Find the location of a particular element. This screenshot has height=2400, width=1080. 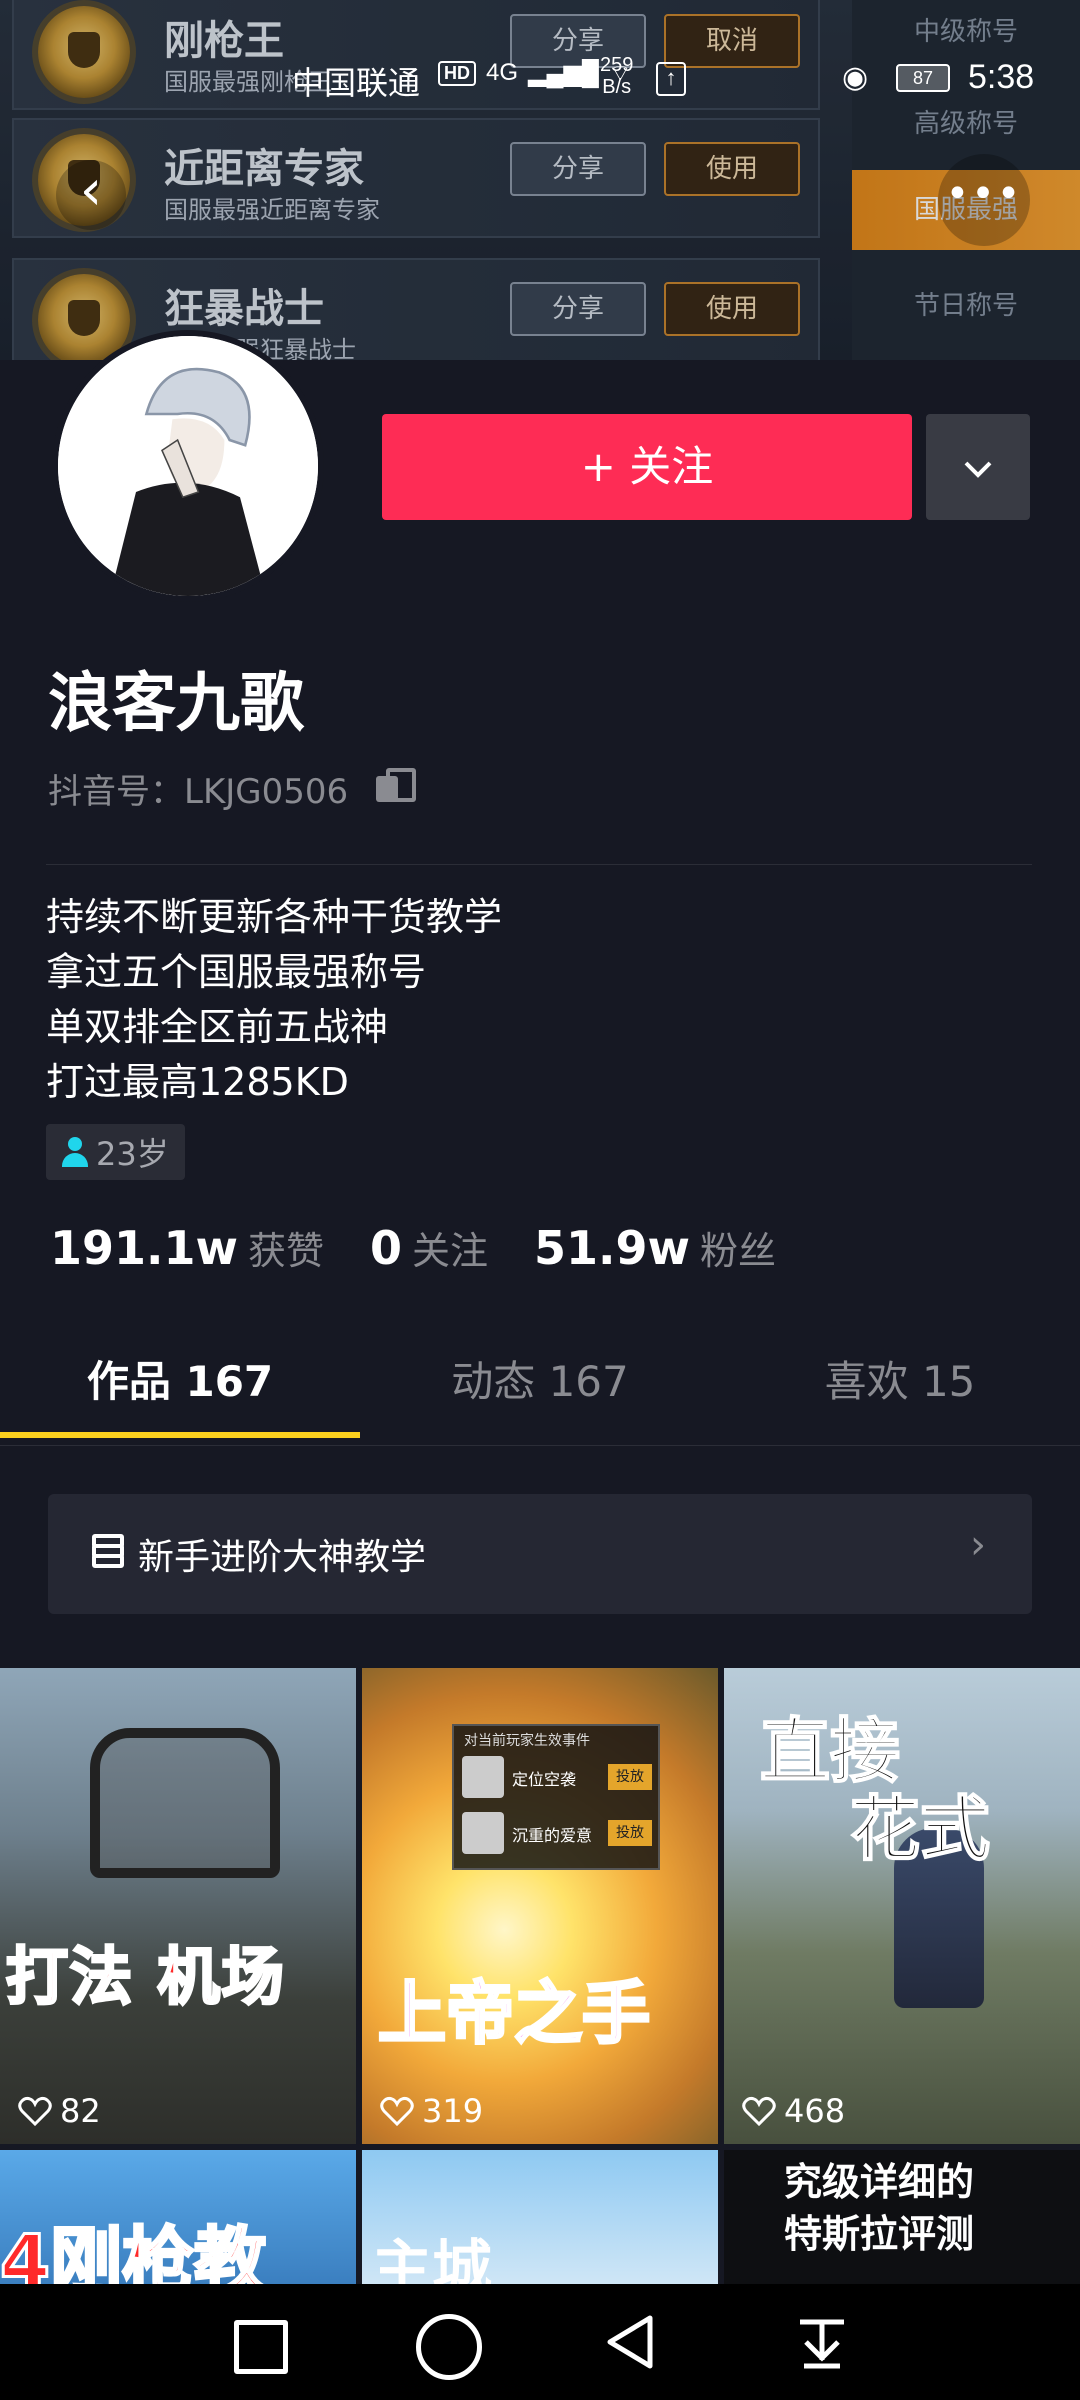

recents-button is located at coordinates (256, 2342).